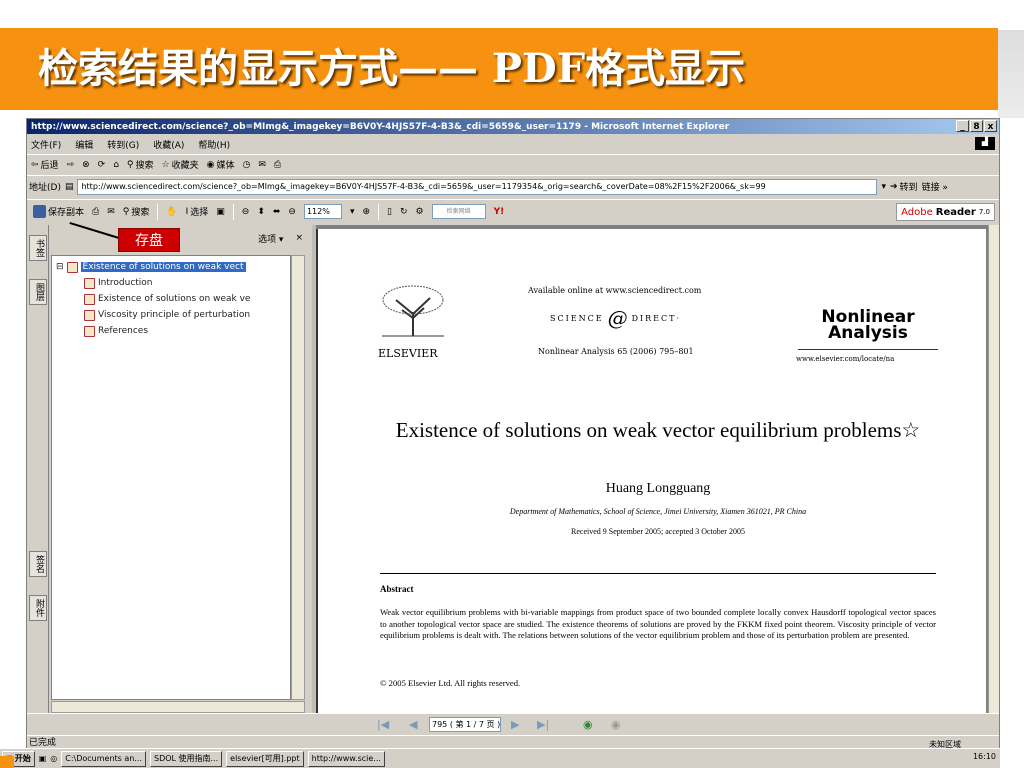  I want to click on address-label: 地址(D), so click(45, 188).